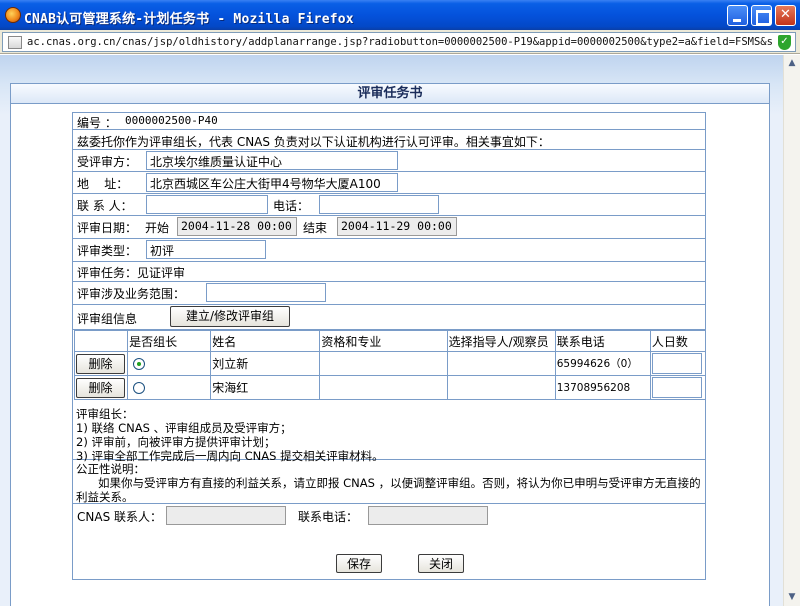 The width and height of the screenshot is (800, 606). What do you see at coordinates (230, 316) in the screenshot?
I see `edit-group-button: 建立/修改评审组` at bounding box center [230, 316].